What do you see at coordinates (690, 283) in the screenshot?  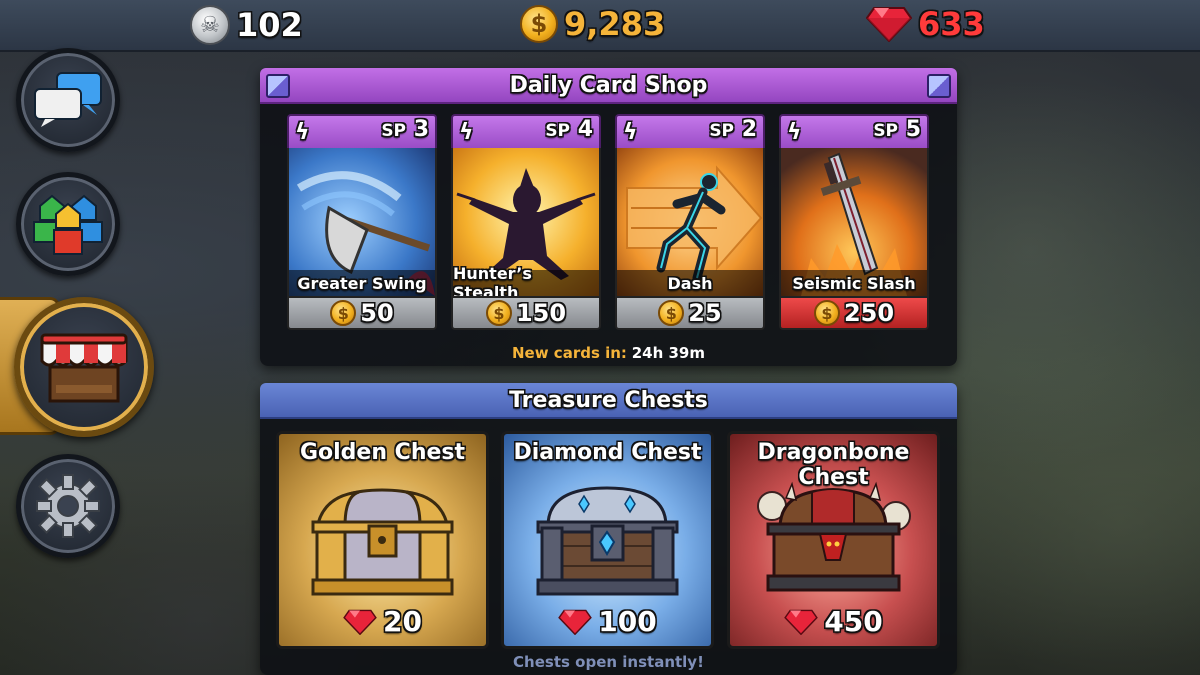 I see `card-name: Dash` at bounding box center [690, 283].